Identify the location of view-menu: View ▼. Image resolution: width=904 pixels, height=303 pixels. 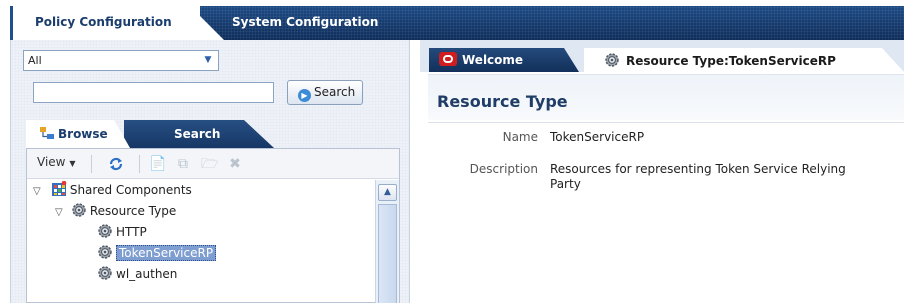
(56, 164).